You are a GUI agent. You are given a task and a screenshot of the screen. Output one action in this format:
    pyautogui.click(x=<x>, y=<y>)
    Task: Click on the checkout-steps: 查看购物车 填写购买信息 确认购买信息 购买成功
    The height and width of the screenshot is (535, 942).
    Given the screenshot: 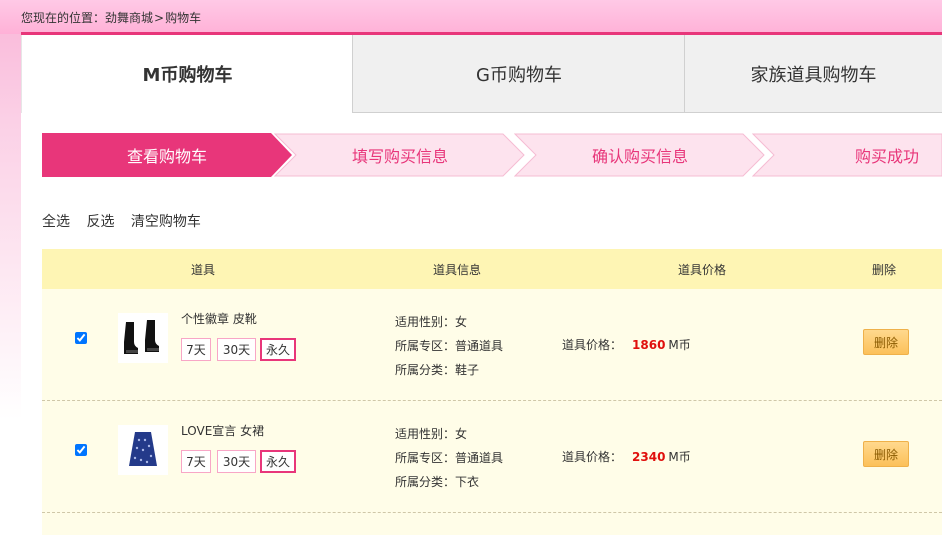 What is the action you would take?
    pyautogui.click(x=492, y=155)
    